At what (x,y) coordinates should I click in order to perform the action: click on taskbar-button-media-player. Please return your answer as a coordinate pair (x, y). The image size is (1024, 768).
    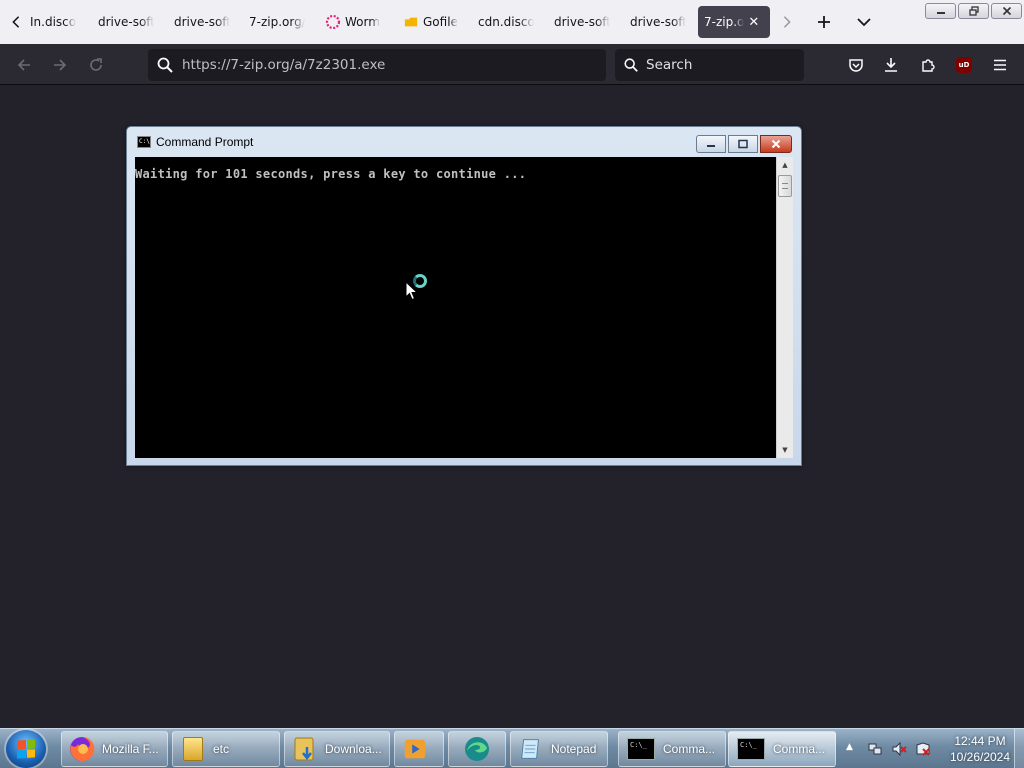
    Looking at the image, I should click on (419, 749).